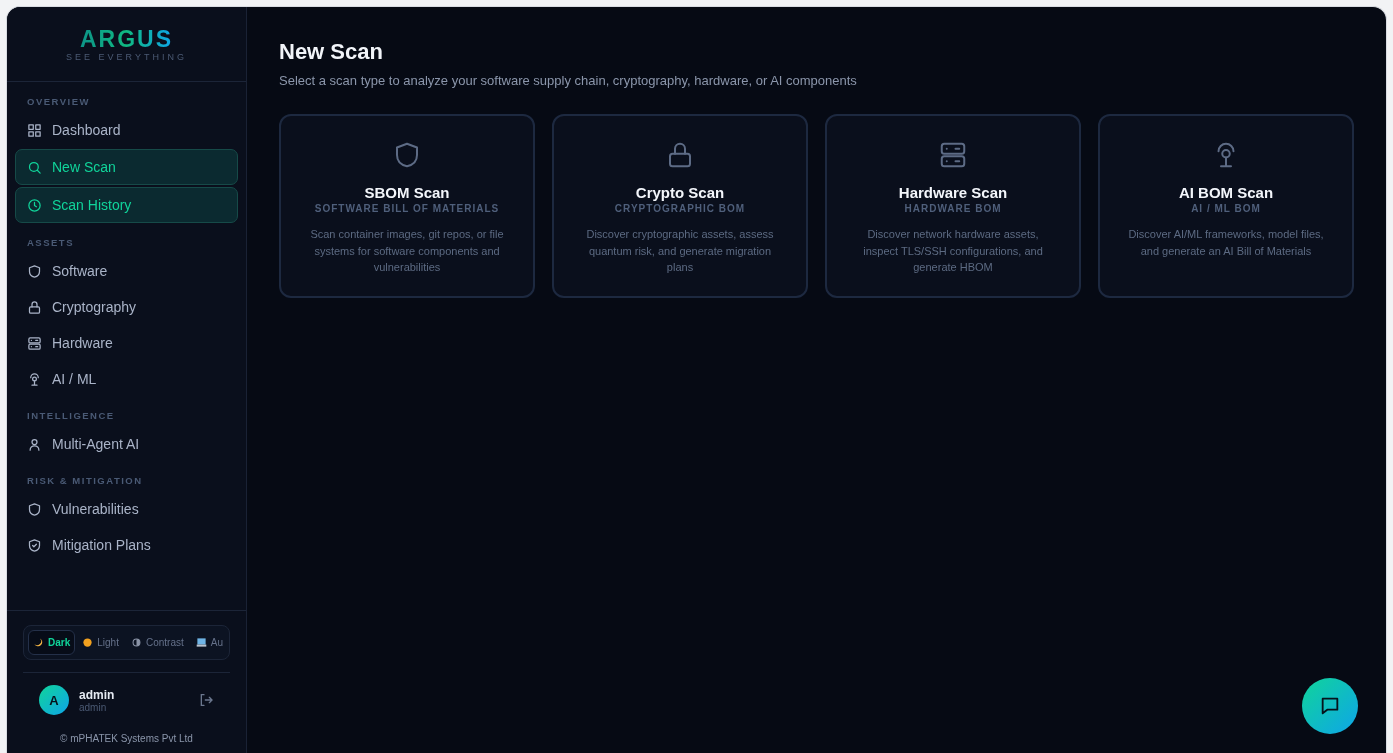 Image resolution: width=1393 pixels, height=753 pixels. I want to click on scan-type-card: Hardware Scan HARDWARE BOM Discover network hardware assets, inspect TLS/SSH configurations, and generate HBOM, so click(953, 206).